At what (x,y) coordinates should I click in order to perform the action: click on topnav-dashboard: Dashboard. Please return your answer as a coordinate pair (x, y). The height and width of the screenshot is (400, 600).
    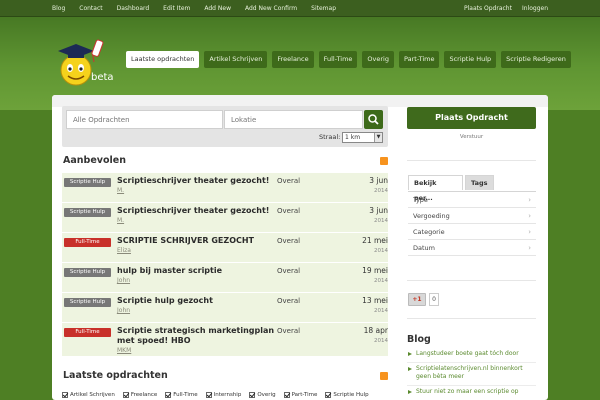
    Looking at the image, I should click on (137, 8).